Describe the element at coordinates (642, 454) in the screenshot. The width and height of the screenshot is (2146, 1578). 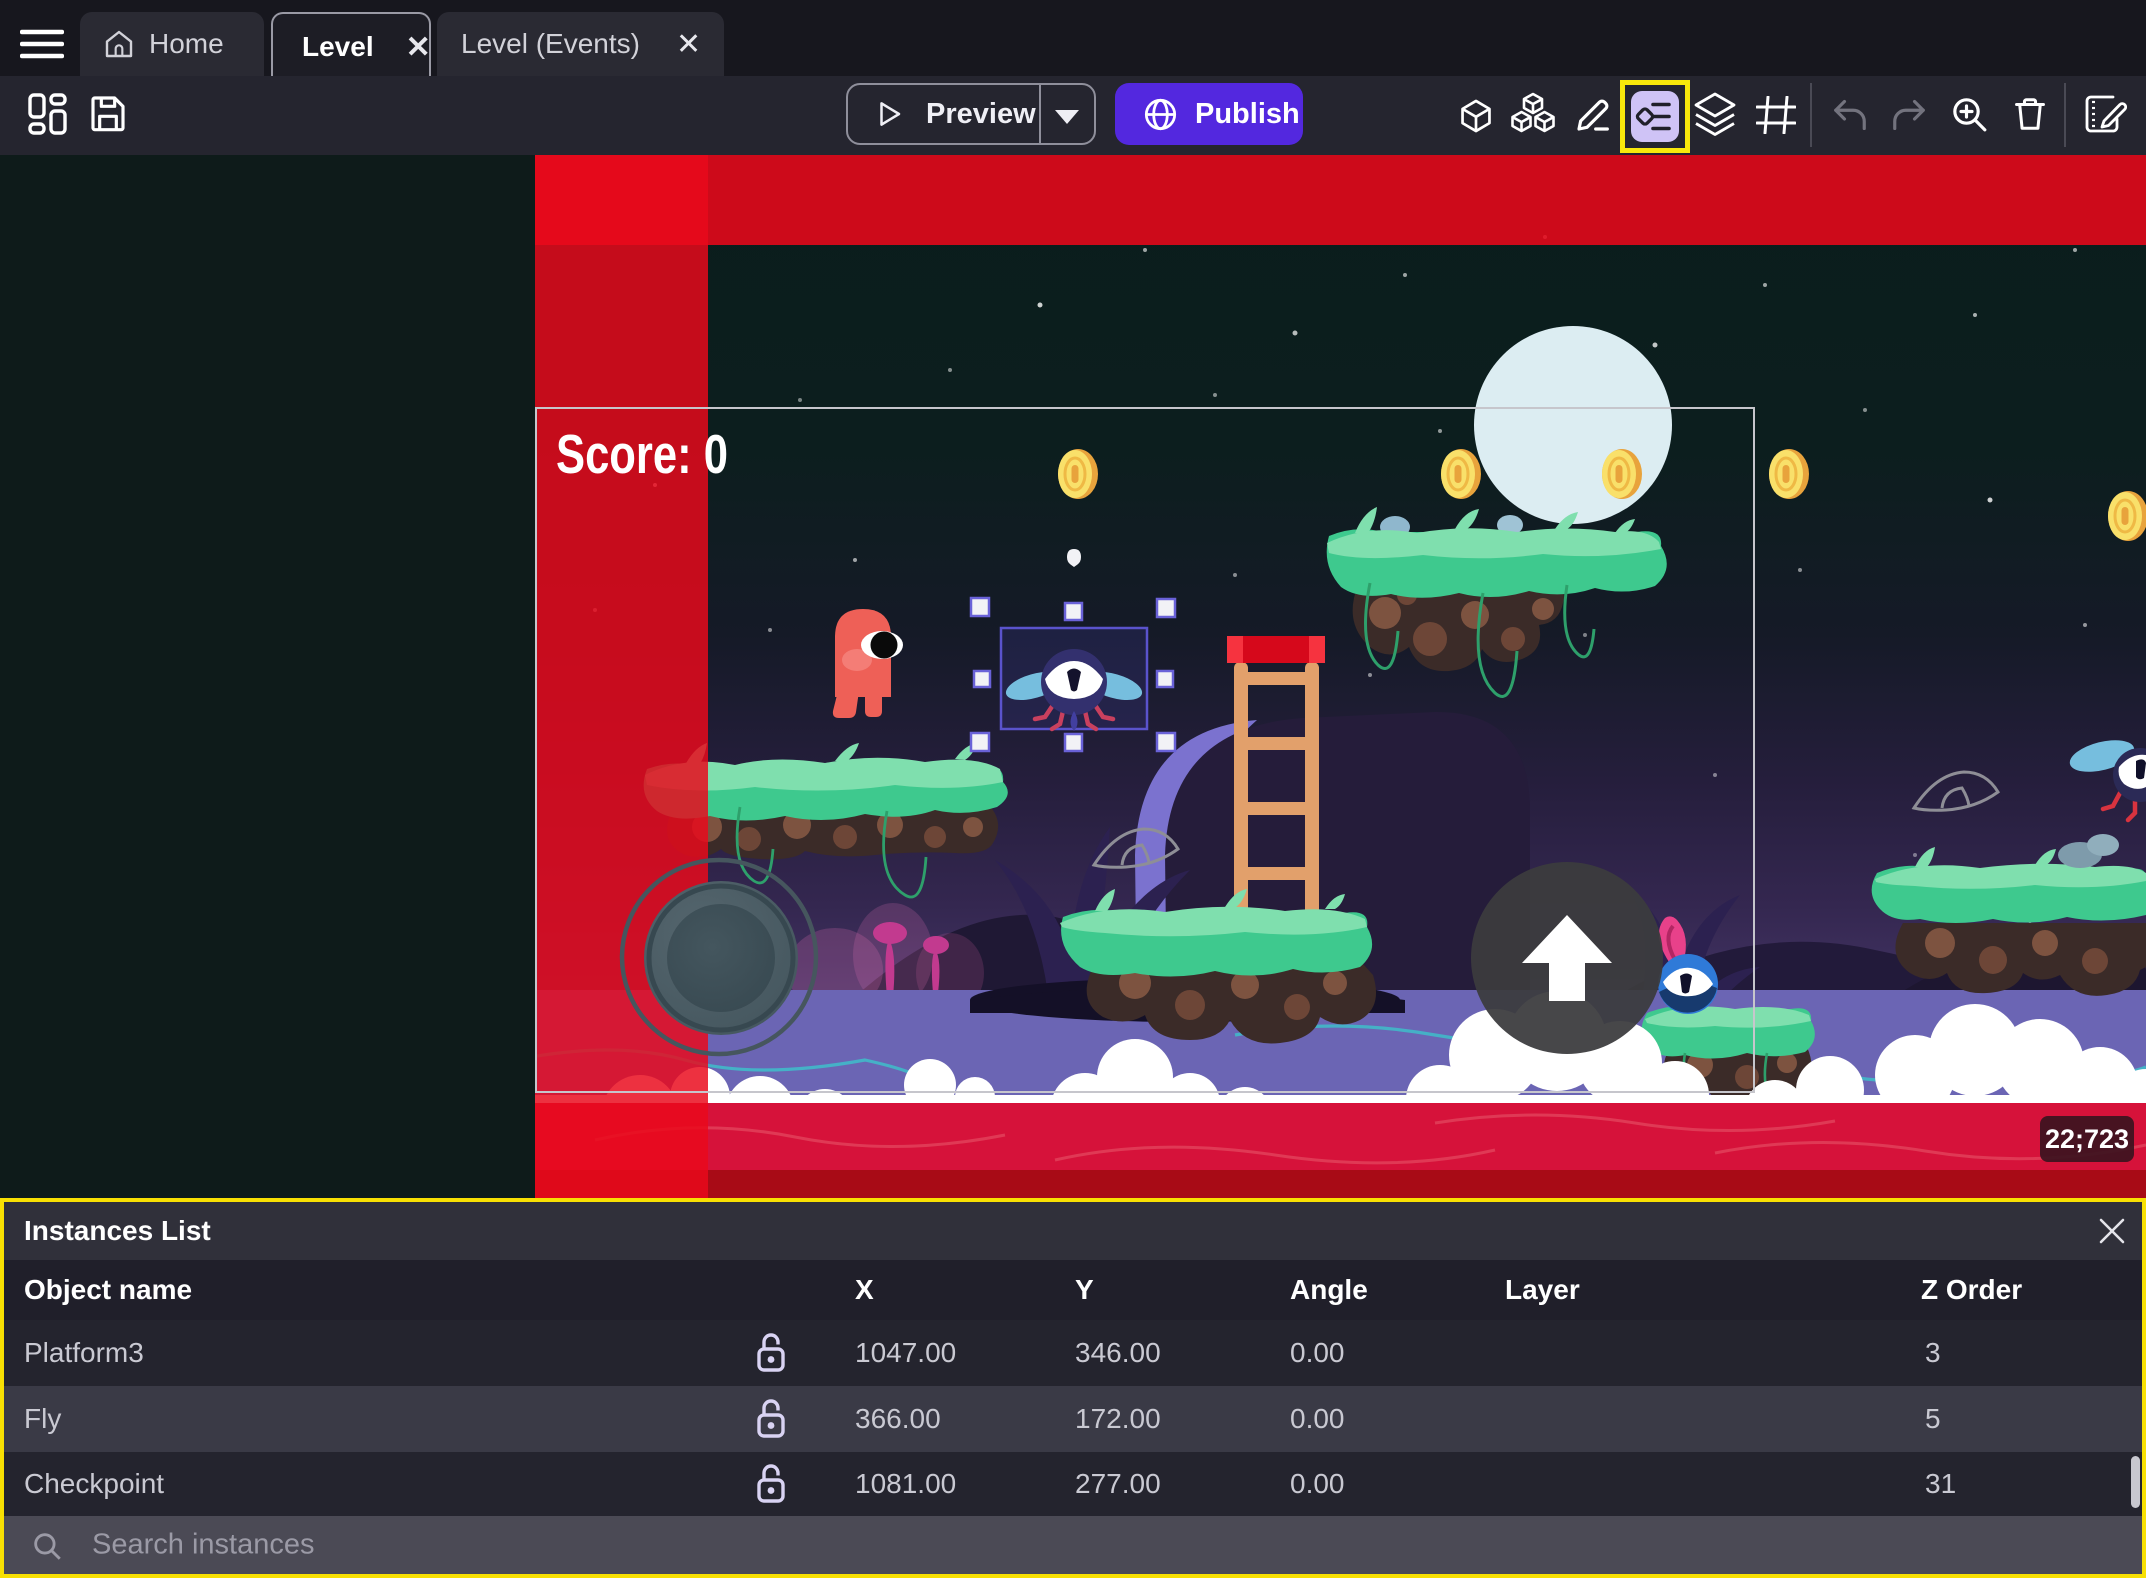
I see `svg-text: Score: 0` at that location.